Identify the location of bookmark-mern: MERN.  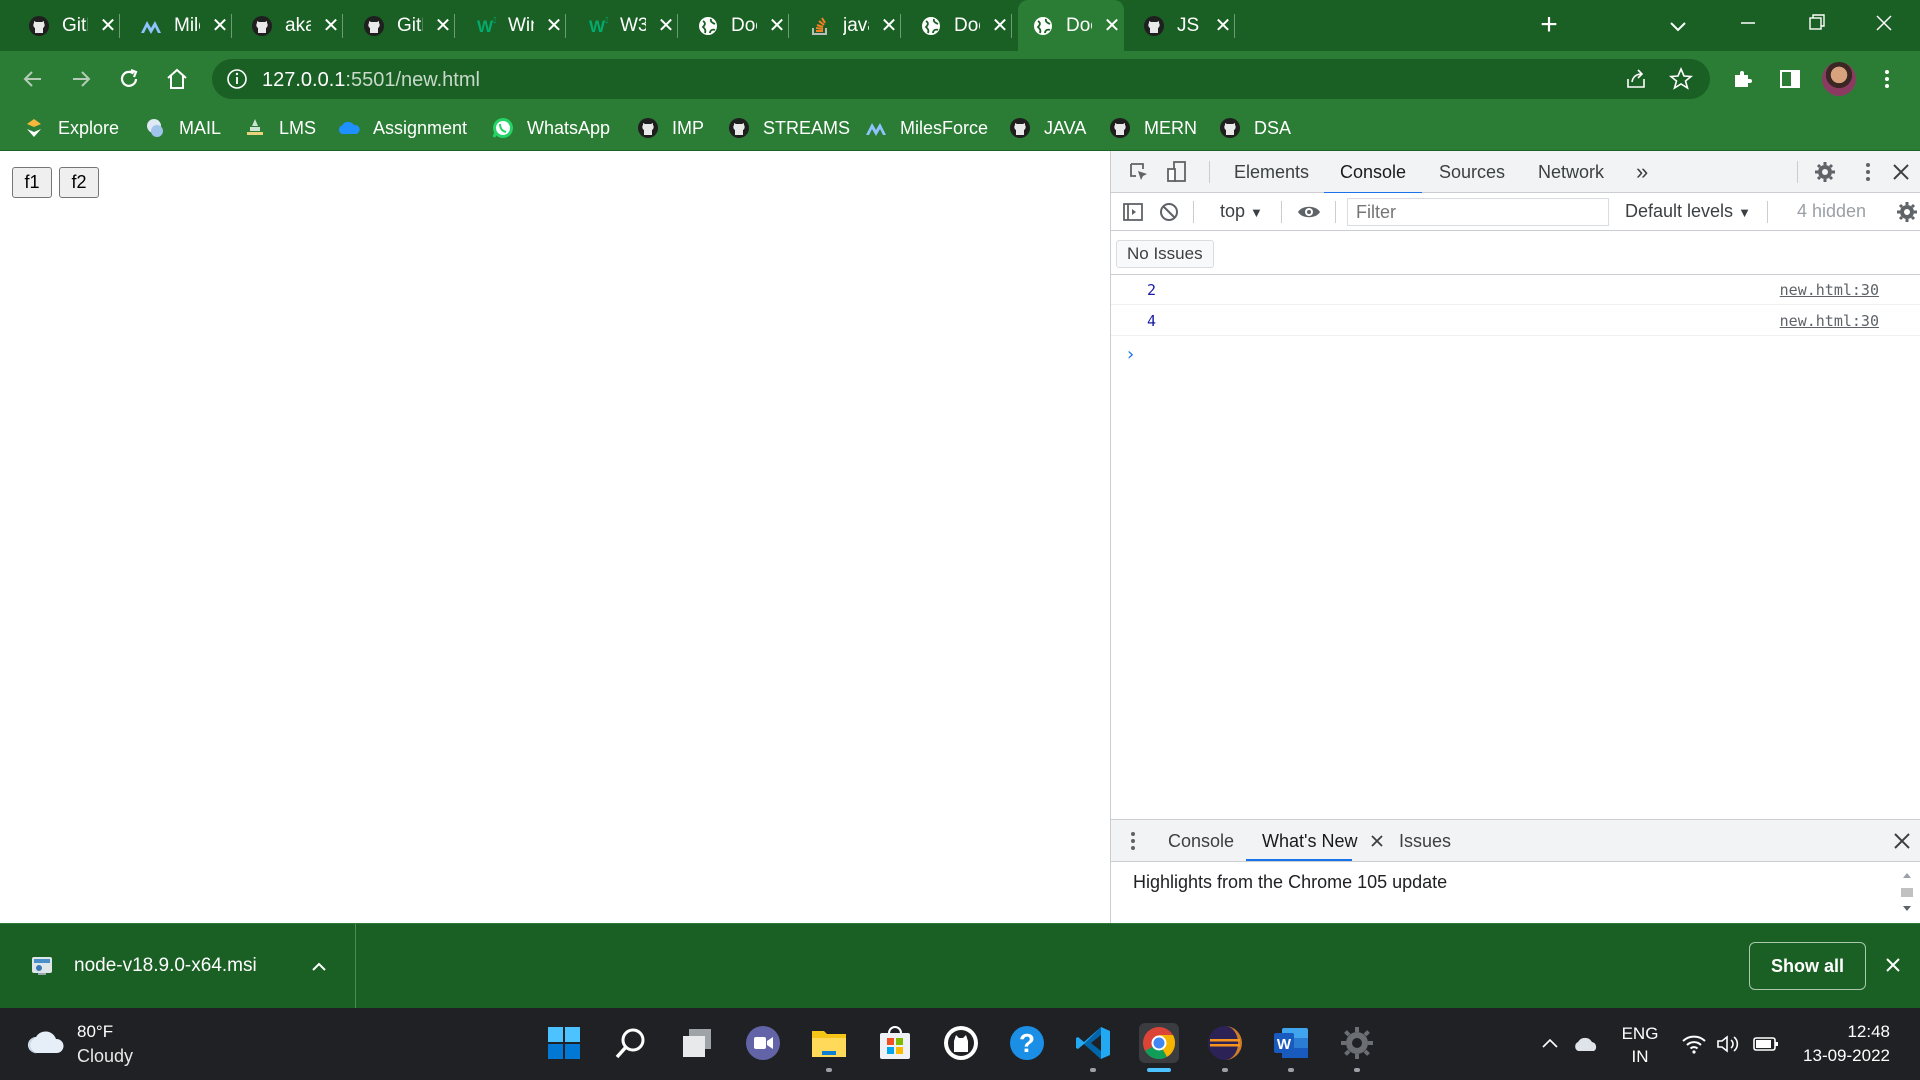
(1152, 128).